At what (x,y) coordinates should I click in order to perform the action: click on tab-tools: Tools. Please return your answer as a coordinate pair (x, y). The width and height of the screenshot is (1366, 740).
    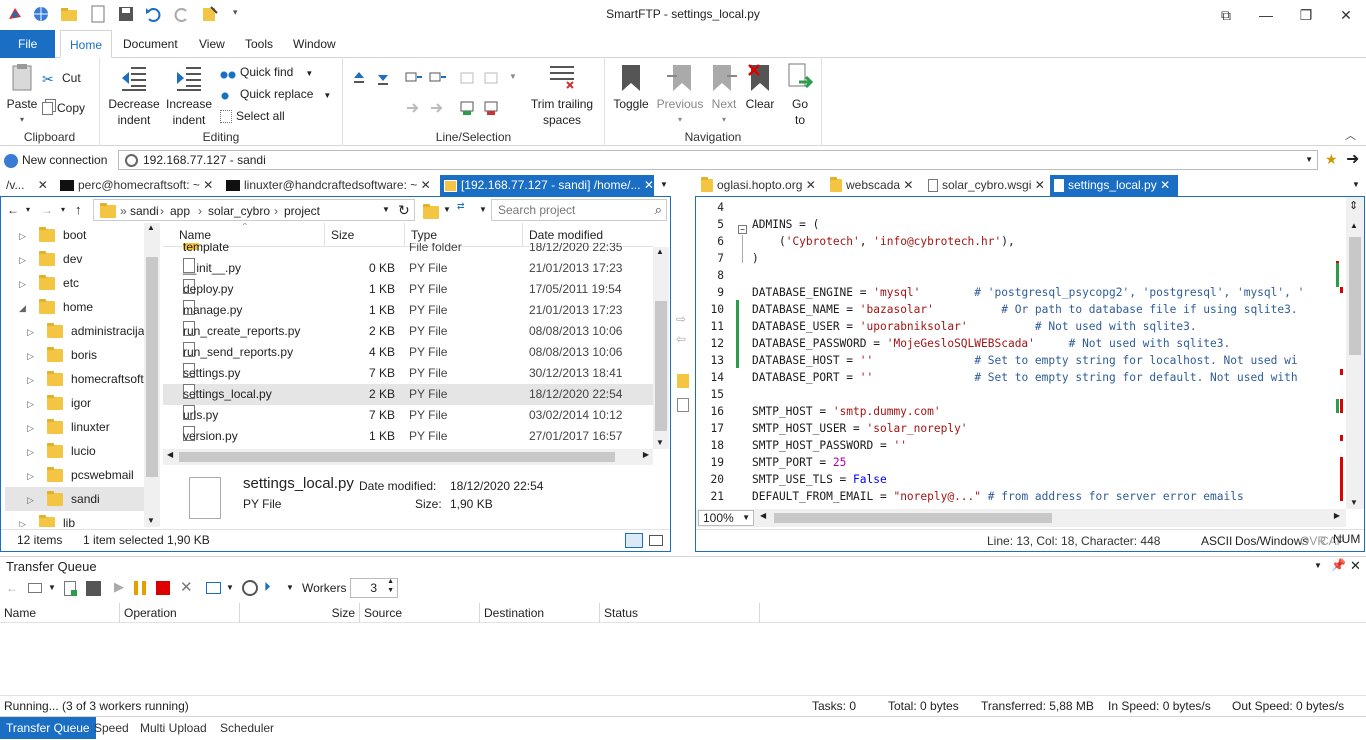
    Looking at the image, I should click on (259, 44).